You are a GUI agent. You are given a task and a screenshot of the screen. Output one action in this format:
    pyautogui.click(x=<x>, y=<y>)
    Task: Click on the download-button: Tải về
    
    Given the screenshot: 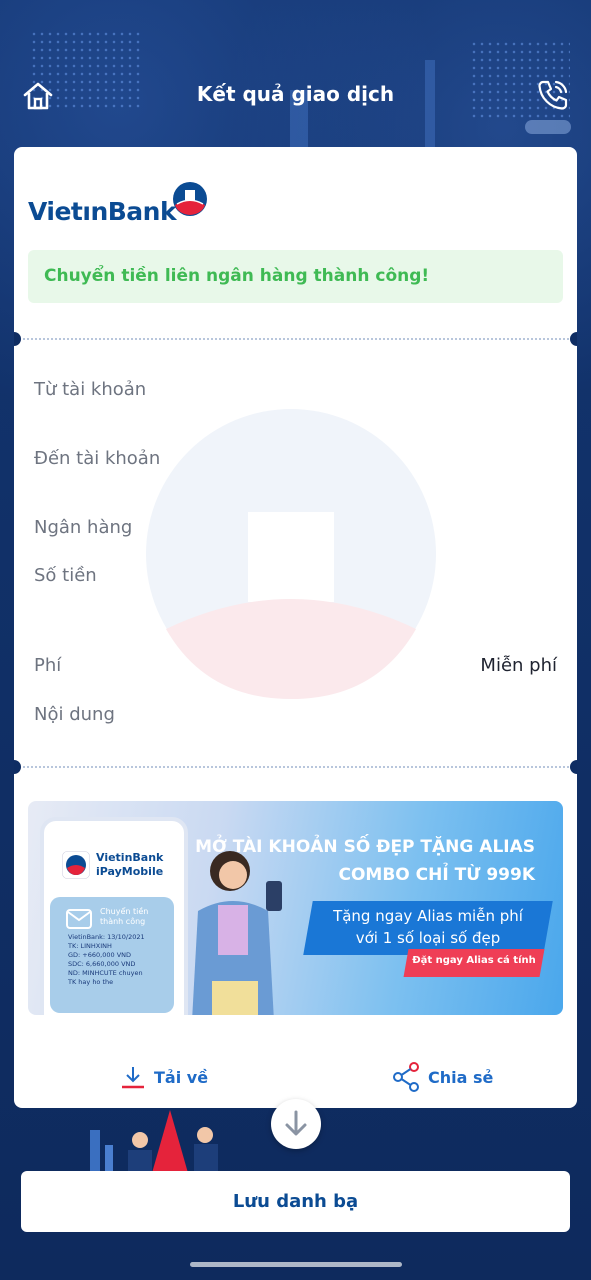 What is the action you would take?
    pyautogui.click(x=164, y=1077)
    